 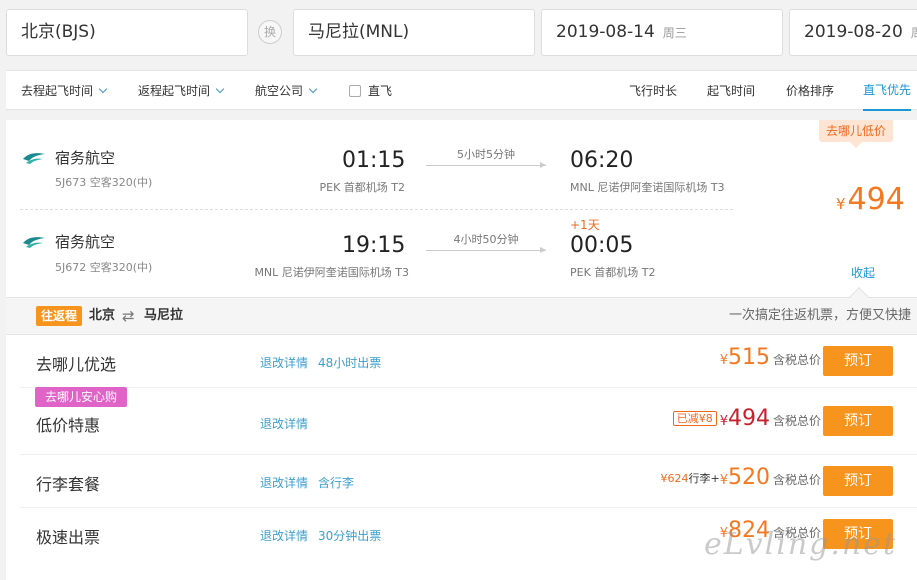 What do you see at coordinates (602, 160) in the screenshot?
I see `arrive-time: 06:20` at bounding box center [602, 160].